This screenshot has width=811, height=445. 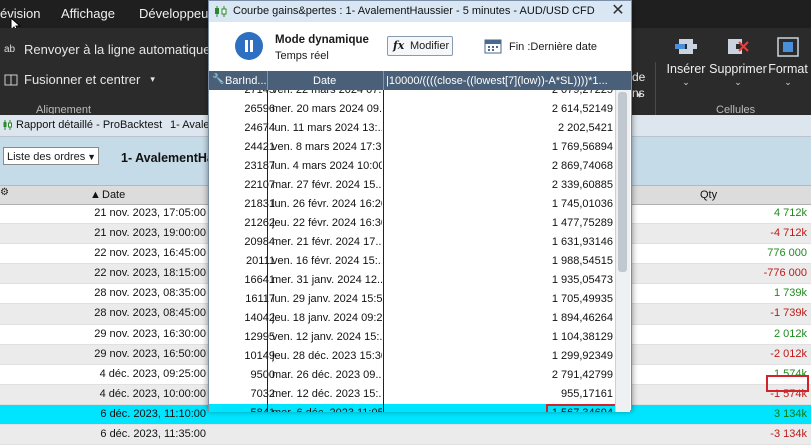 What do you see at coordinates (4, 192) in the screenshot?
I see `settings-icon: ⚙` at bounding box center [4, 192].